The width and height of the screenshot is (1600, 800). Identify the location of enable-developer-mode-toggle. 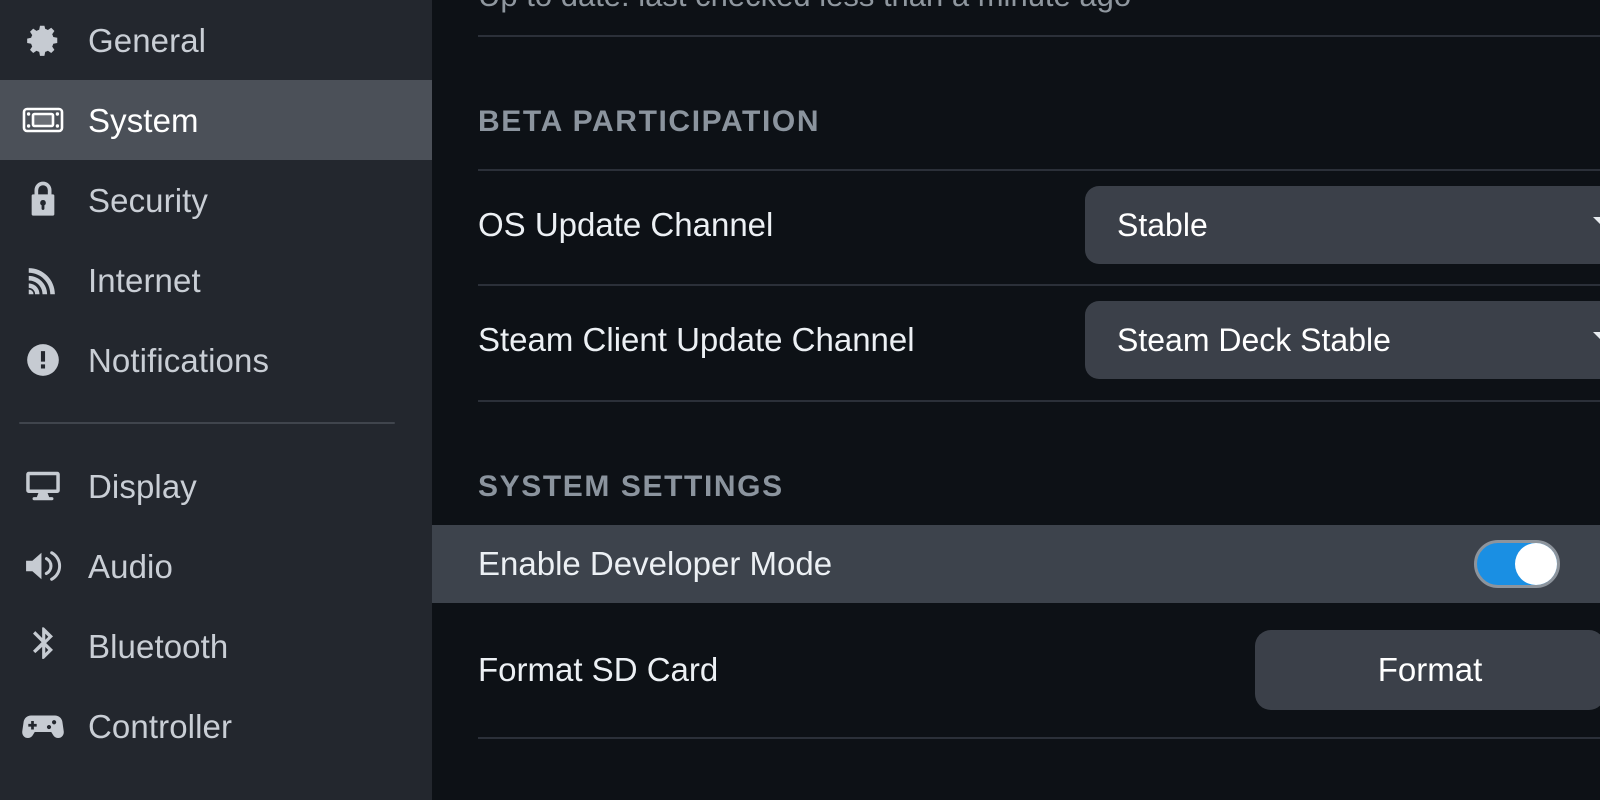
(1517, 564).